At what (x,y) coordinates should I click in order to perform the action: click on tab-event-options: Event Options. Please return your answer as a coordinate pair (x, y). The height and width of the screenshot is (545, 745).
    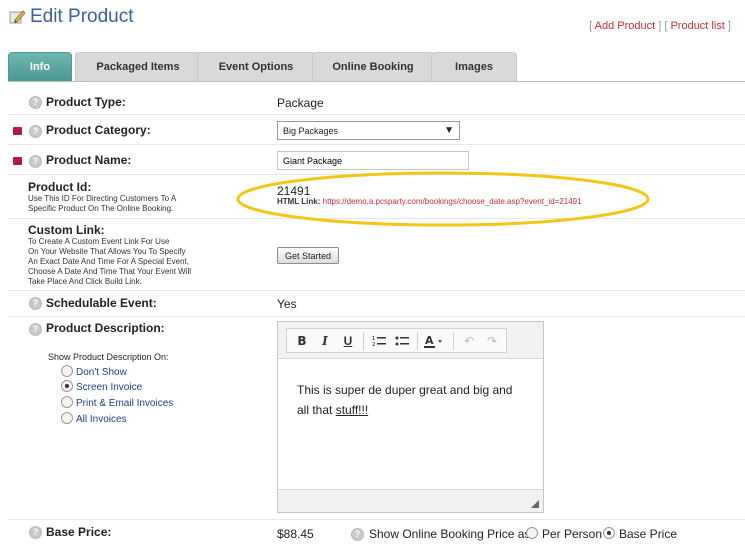
    Looking at the image, I should click on (256, 66).